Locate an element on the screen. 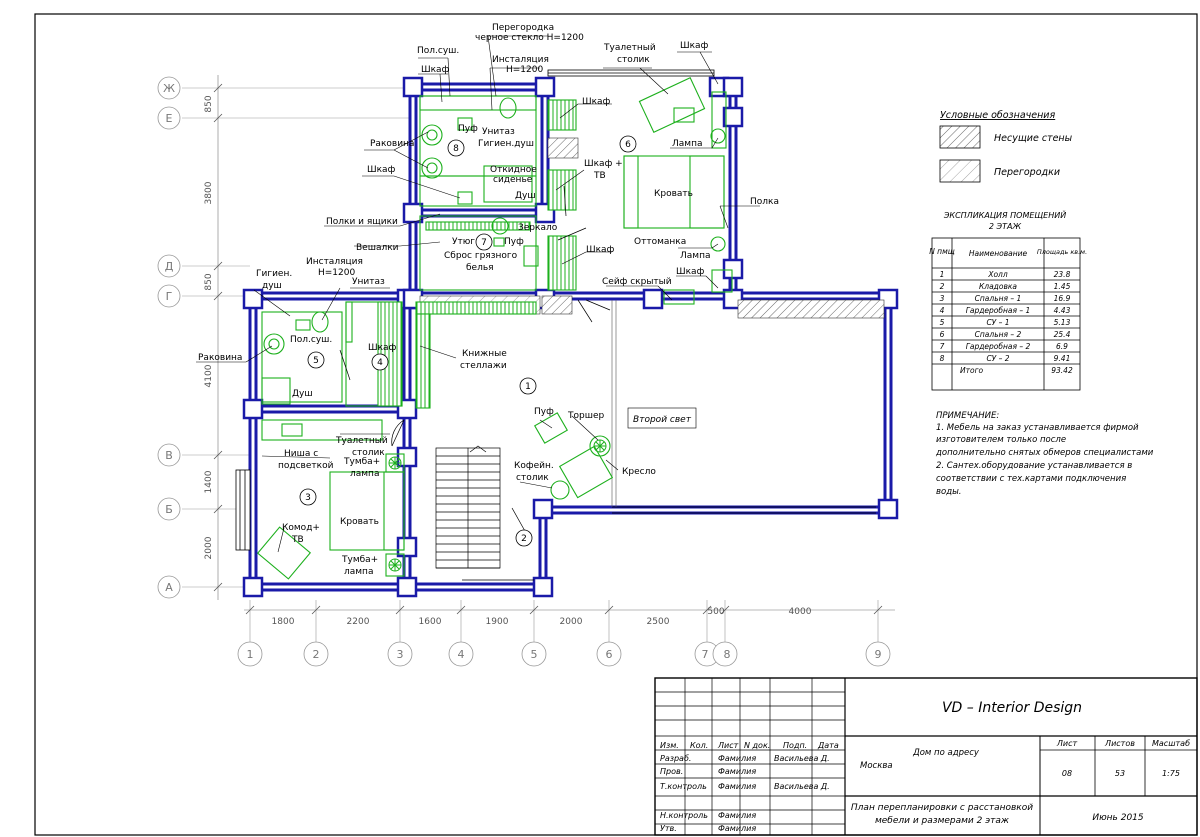 Image resolution: width=1200 pixels, height=837 pixels. explication-cell: СУ – 1 is located at coordinates (997, 322).